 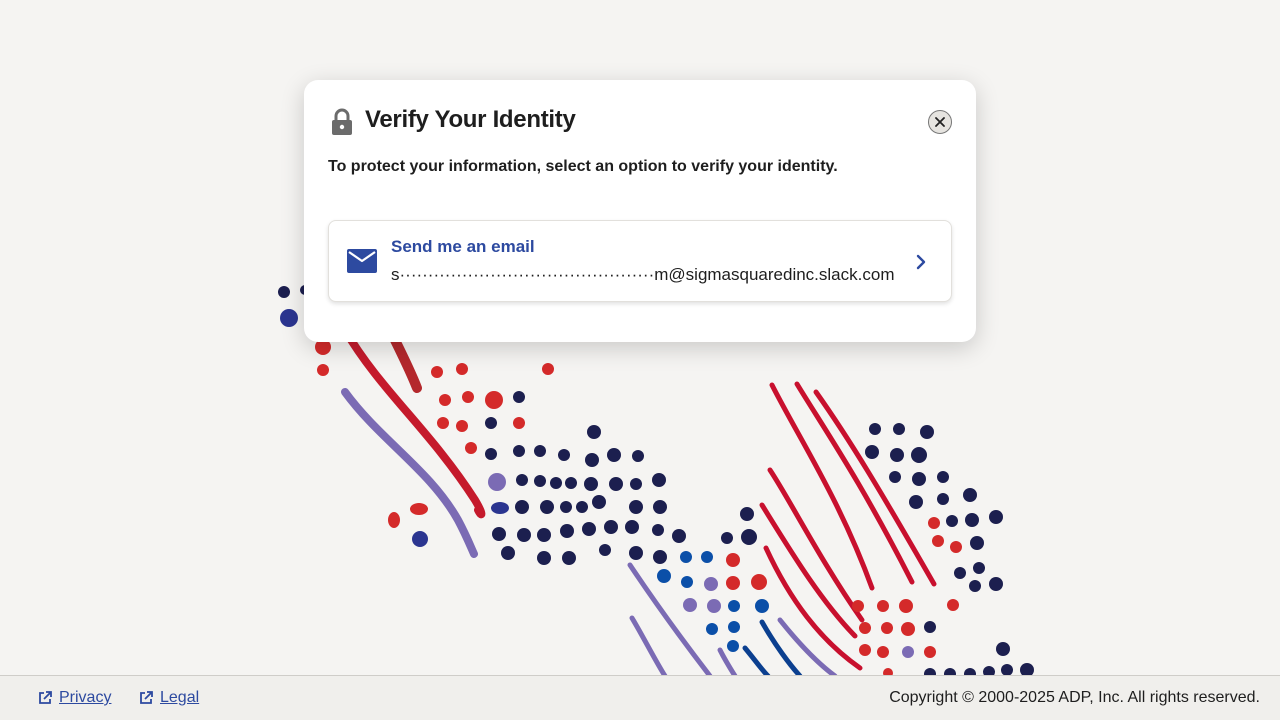 I want to click on privacy-link: Privacy, so click(x=74, y=698).